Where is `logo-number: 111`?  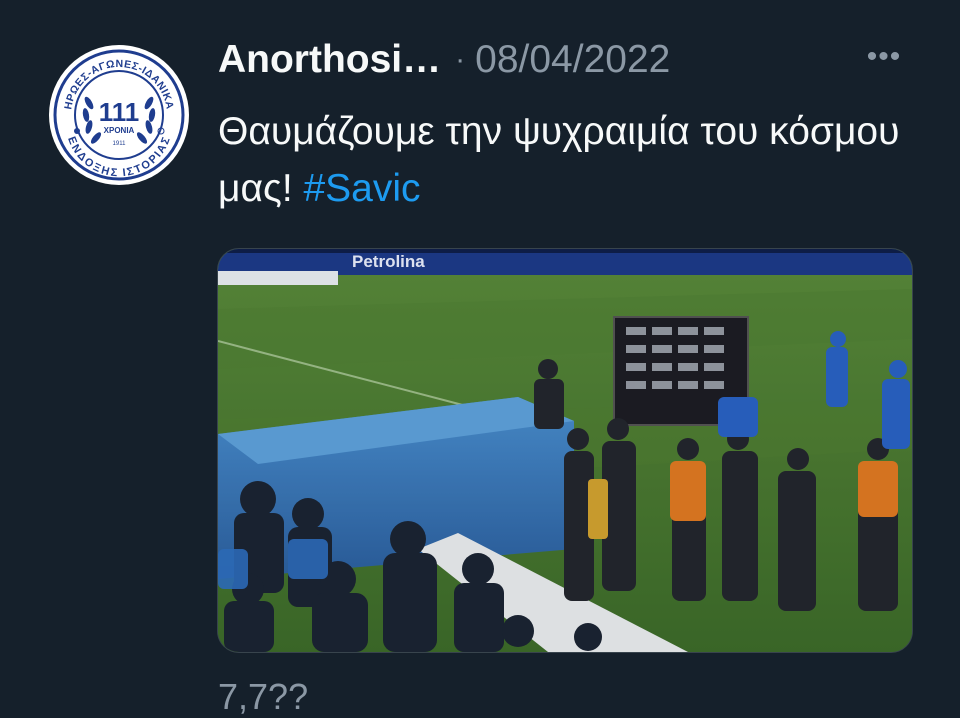 logo-number: 111 is located at coordinates (119, 112).